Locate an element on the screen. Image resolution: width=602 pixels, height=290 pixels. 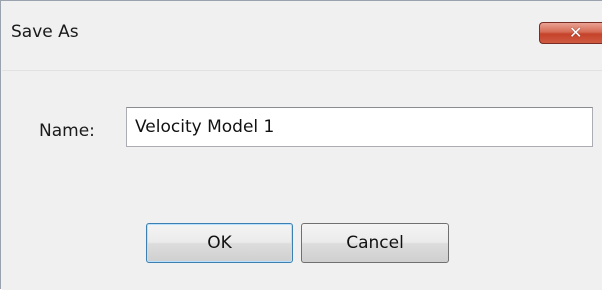
close-button: ✕ is located at coordinates (570, 33).